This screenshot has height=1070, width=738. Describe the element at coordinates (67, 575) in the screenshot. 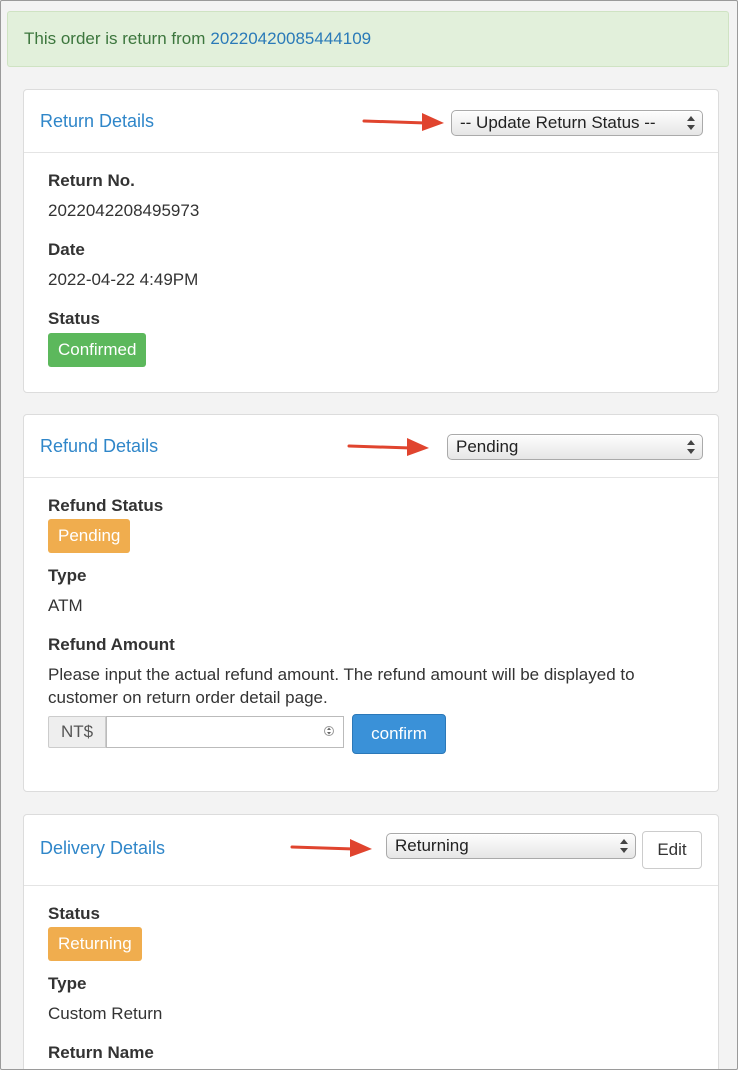

I see `refund-type-label: Type` at that location.